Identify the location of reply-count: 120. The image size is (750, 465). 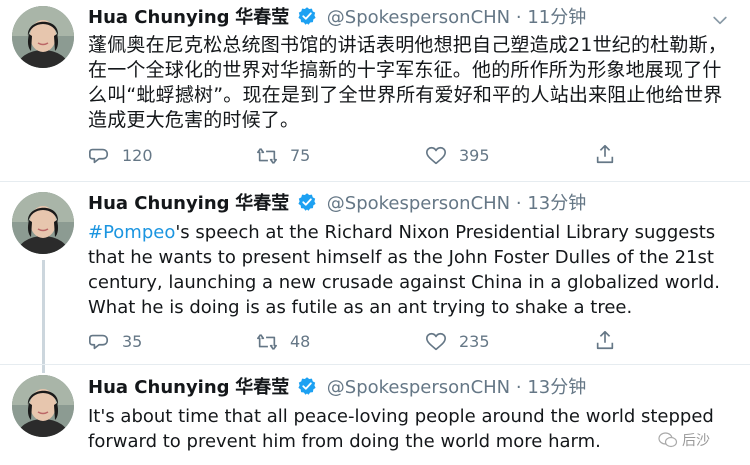
(137, 155).